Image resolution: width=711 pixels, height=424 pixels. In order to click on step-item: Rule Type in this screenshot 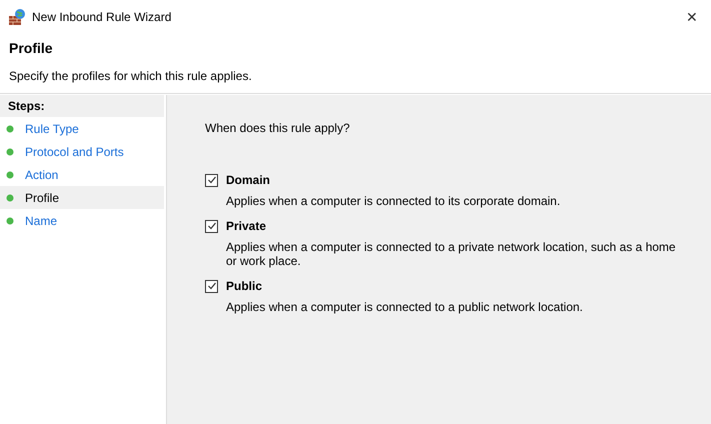, I will do `click(82, 128)`.